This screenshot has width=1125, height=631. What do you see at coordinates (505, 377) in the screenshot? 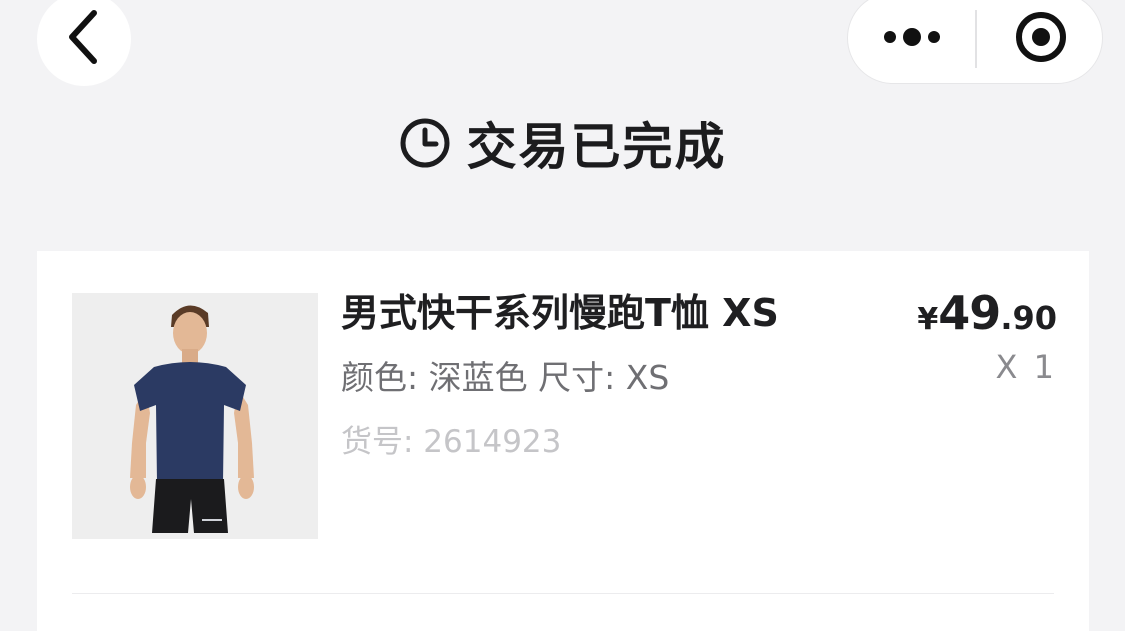
I see `product-spec: 颜色: 深蓝色 尺寸: XS` at bounding box center [505, 377].